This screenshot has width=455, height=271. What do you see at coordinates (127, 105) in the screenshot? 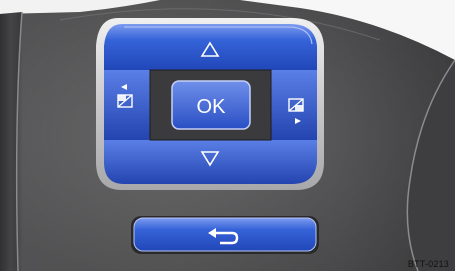
I see `left-button` at bounding box center [127, 105].